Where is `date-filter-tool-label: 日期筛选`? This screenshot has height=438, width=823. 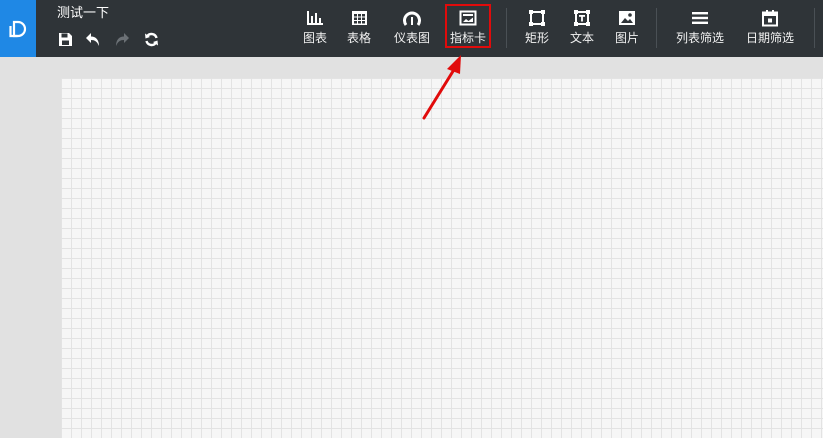 date-filter-tool-label: 日期筛选 is located at coordinates (769, 38).